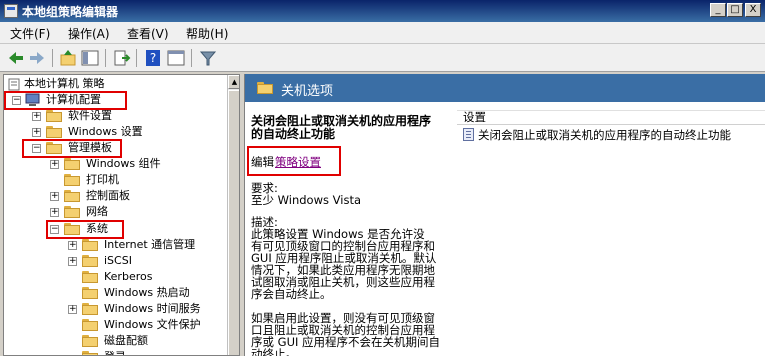 This screenshot has width=765, height=356. What do you see at coordinates (265, 88) in the screenshot?
I see `folder-open-icon` at bounding box center [265, 88].